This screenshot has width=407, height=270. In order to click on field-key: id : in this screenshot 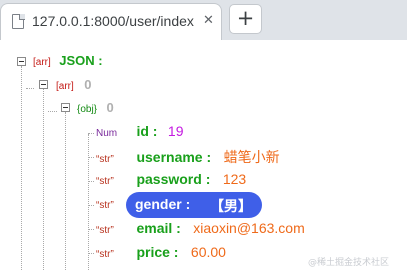, I will do `click(147, 131)`.